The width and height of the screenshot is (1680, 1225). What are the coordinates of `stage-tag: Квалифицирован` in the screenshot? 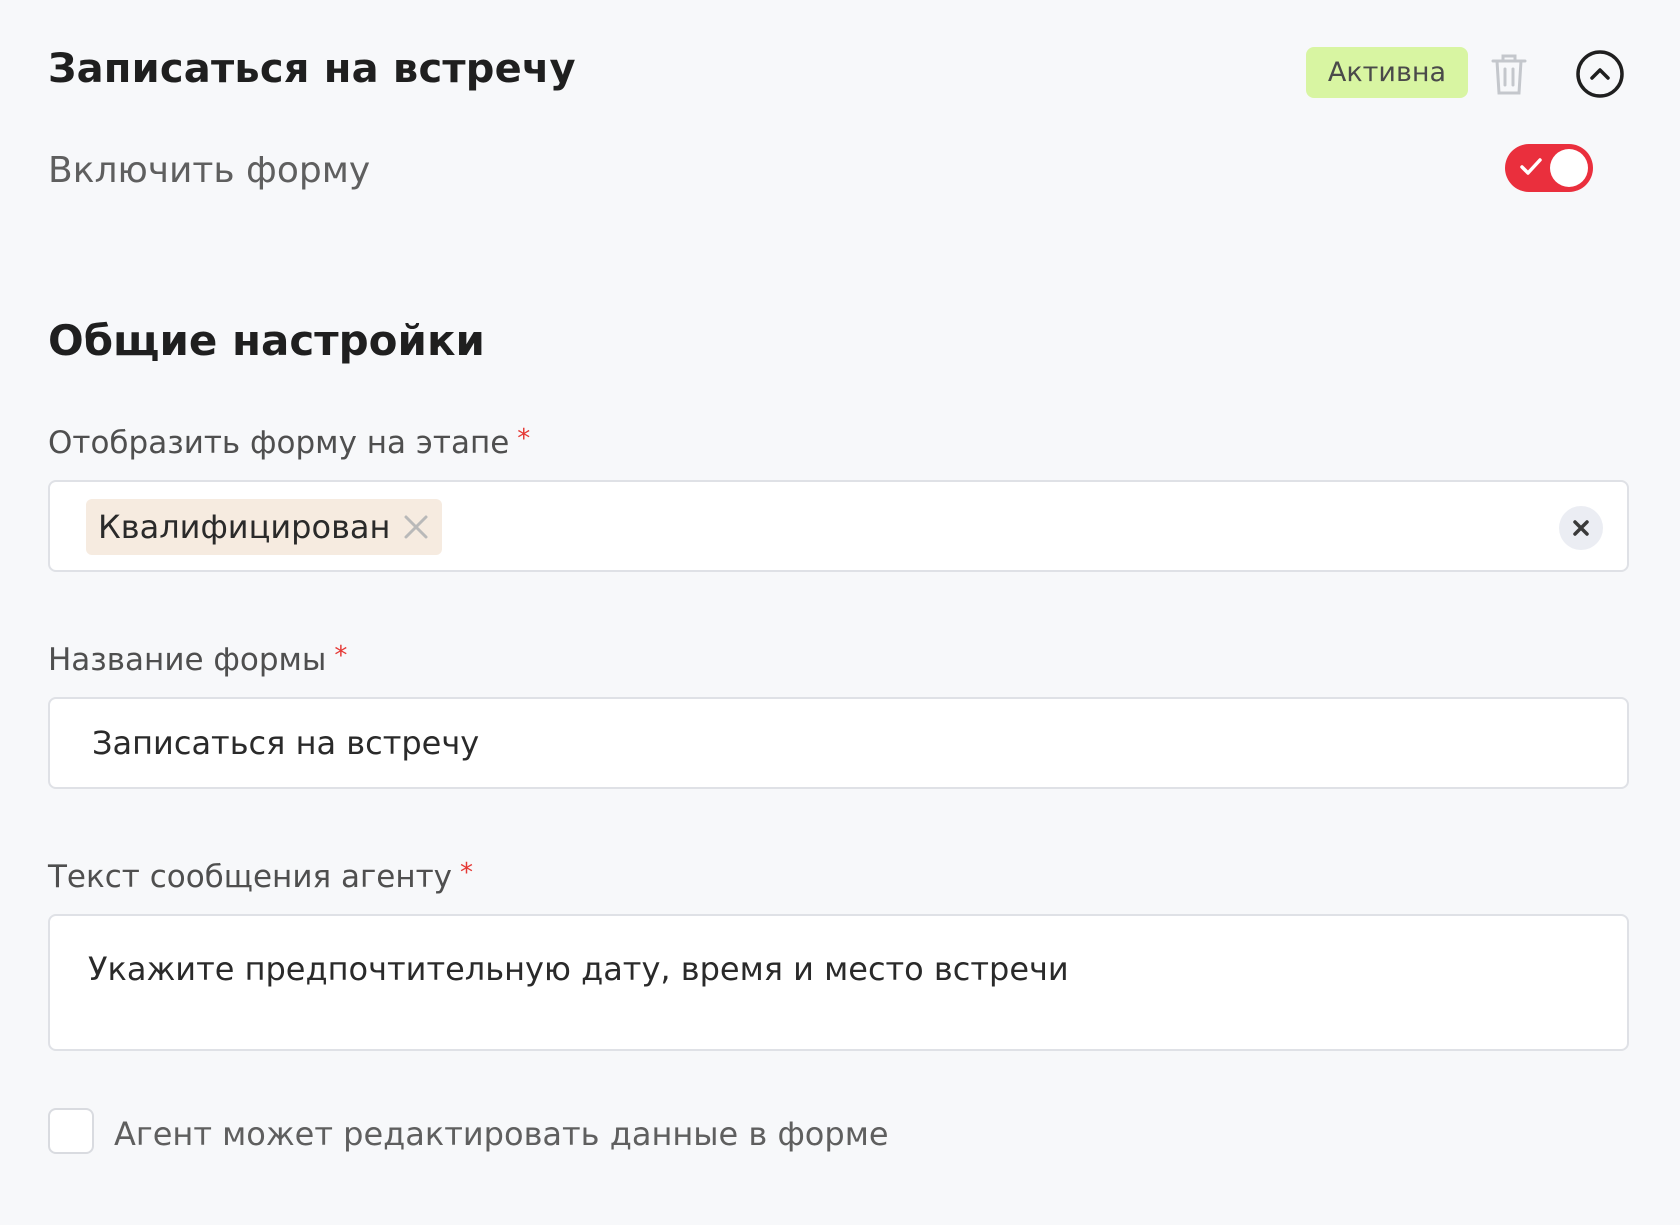 It's located at (264, 527).